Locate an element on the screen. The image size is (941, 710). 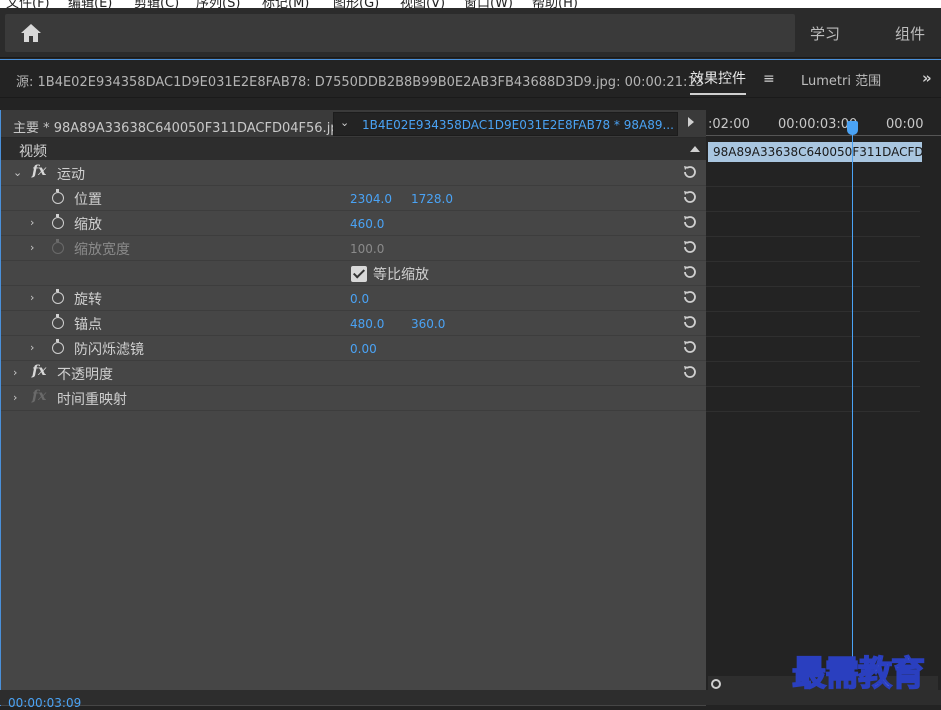
property-label: 位置 is located at coordinates (88, 200).